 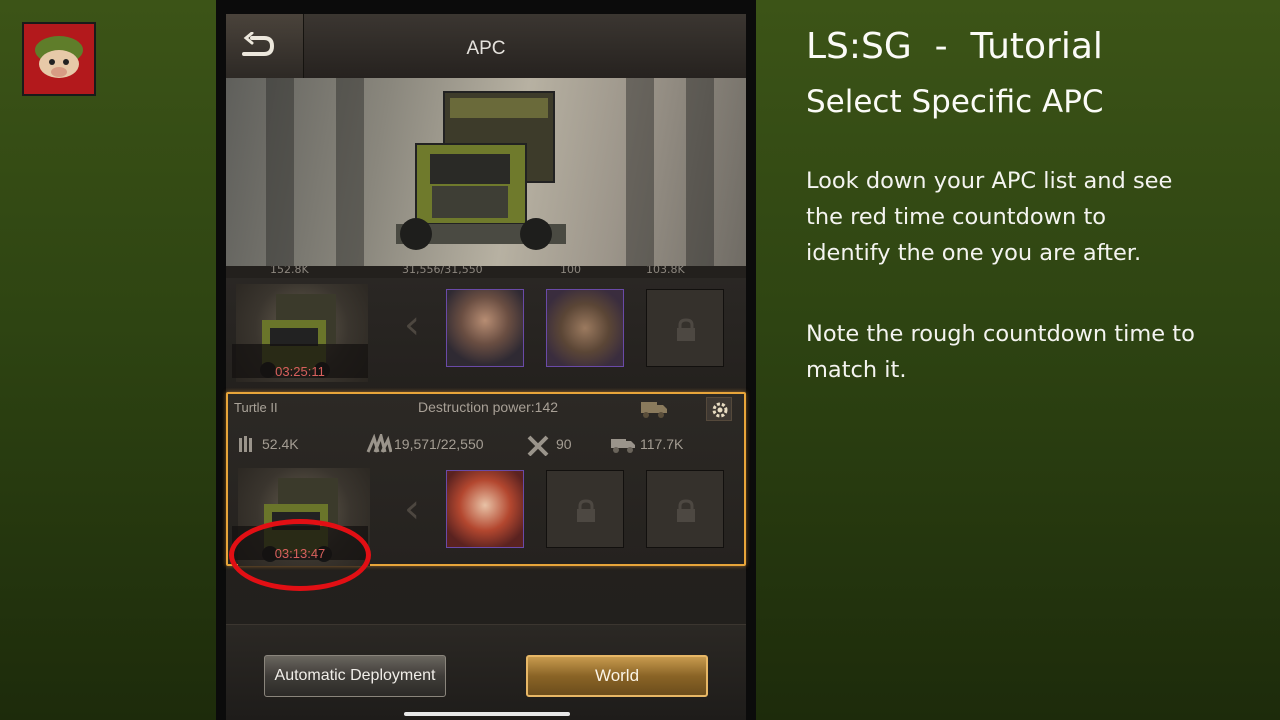 I want to click on truck-icon, so click(x=654, y=409).